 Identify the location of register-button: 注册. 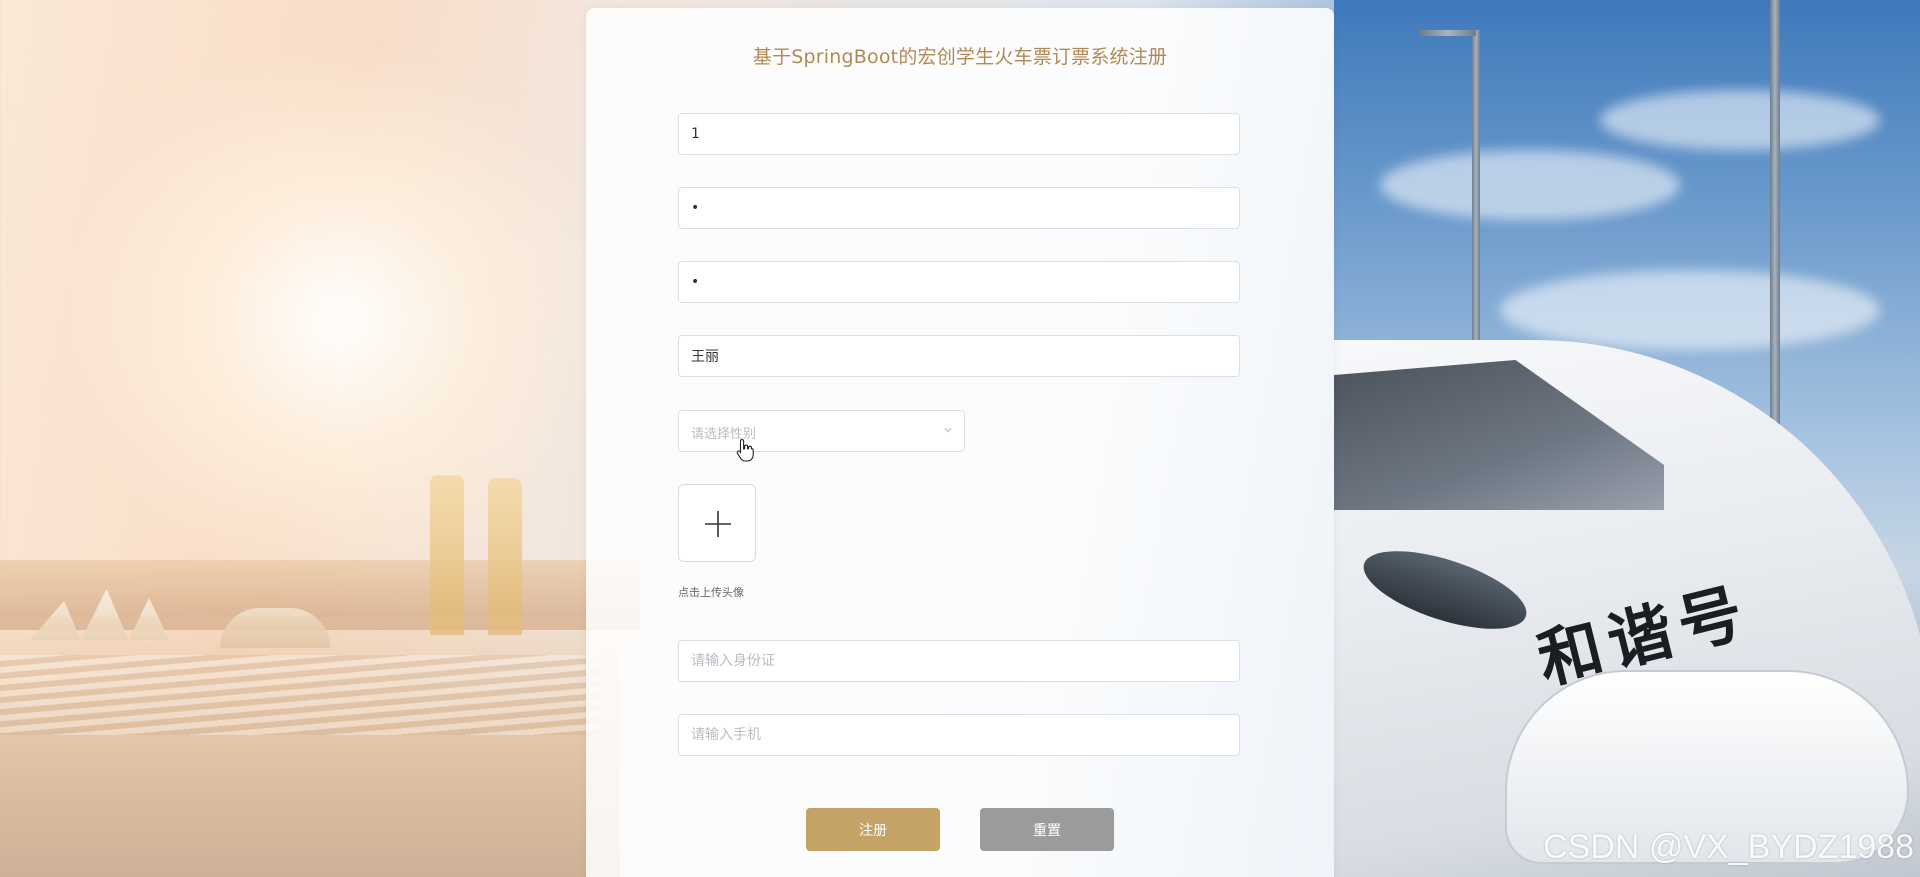
(873, 829).